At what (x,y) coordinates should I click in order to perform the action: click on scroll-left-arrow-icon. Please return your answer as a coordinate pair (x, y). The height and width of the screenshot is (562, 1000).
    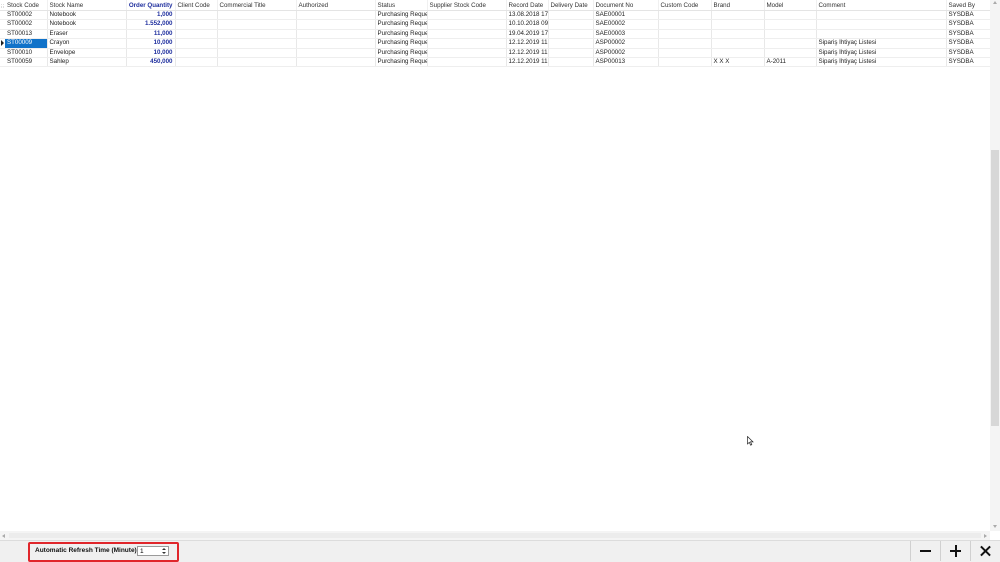
    Looking at the image, I should click on (3, 536).